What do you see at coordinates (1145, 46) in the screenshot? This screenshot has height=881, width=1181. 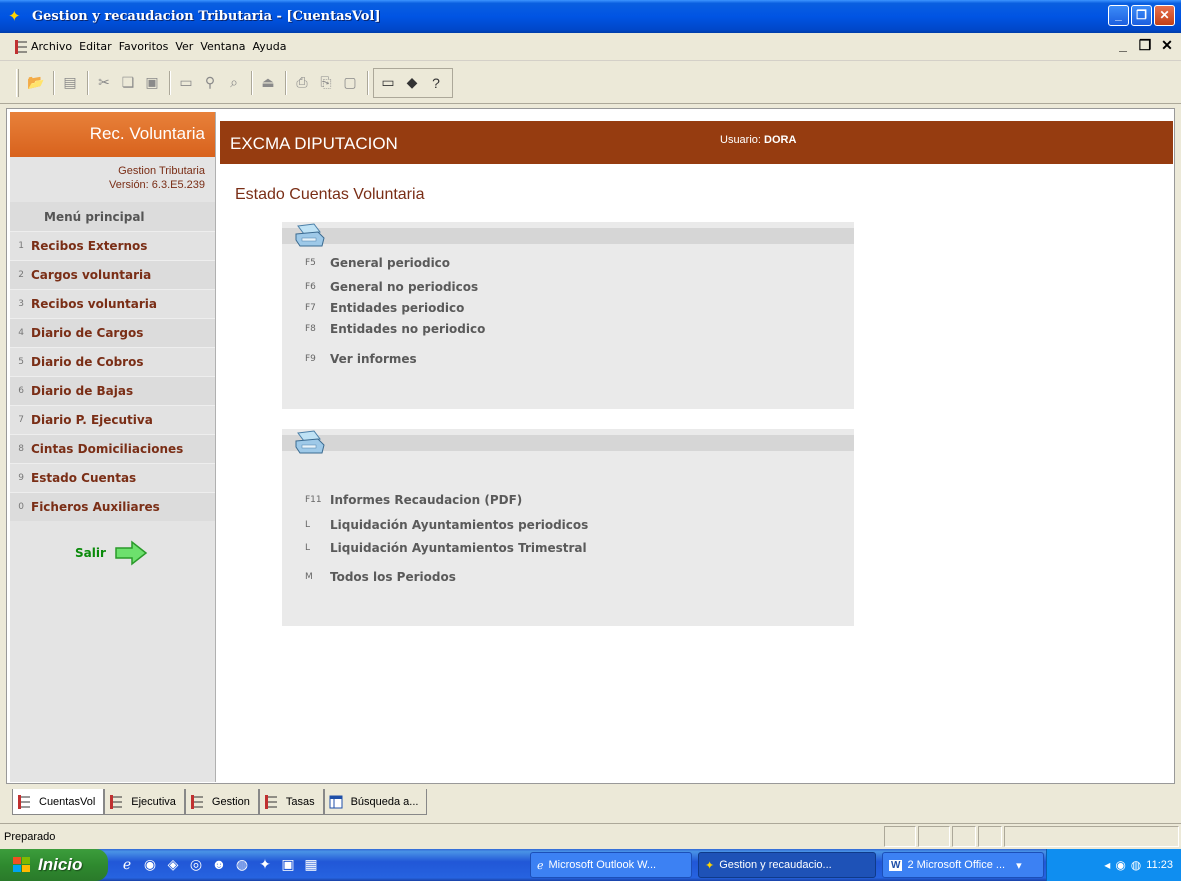 I see `mdi-restore-button: ❐` at bounding box center [1145, 46].